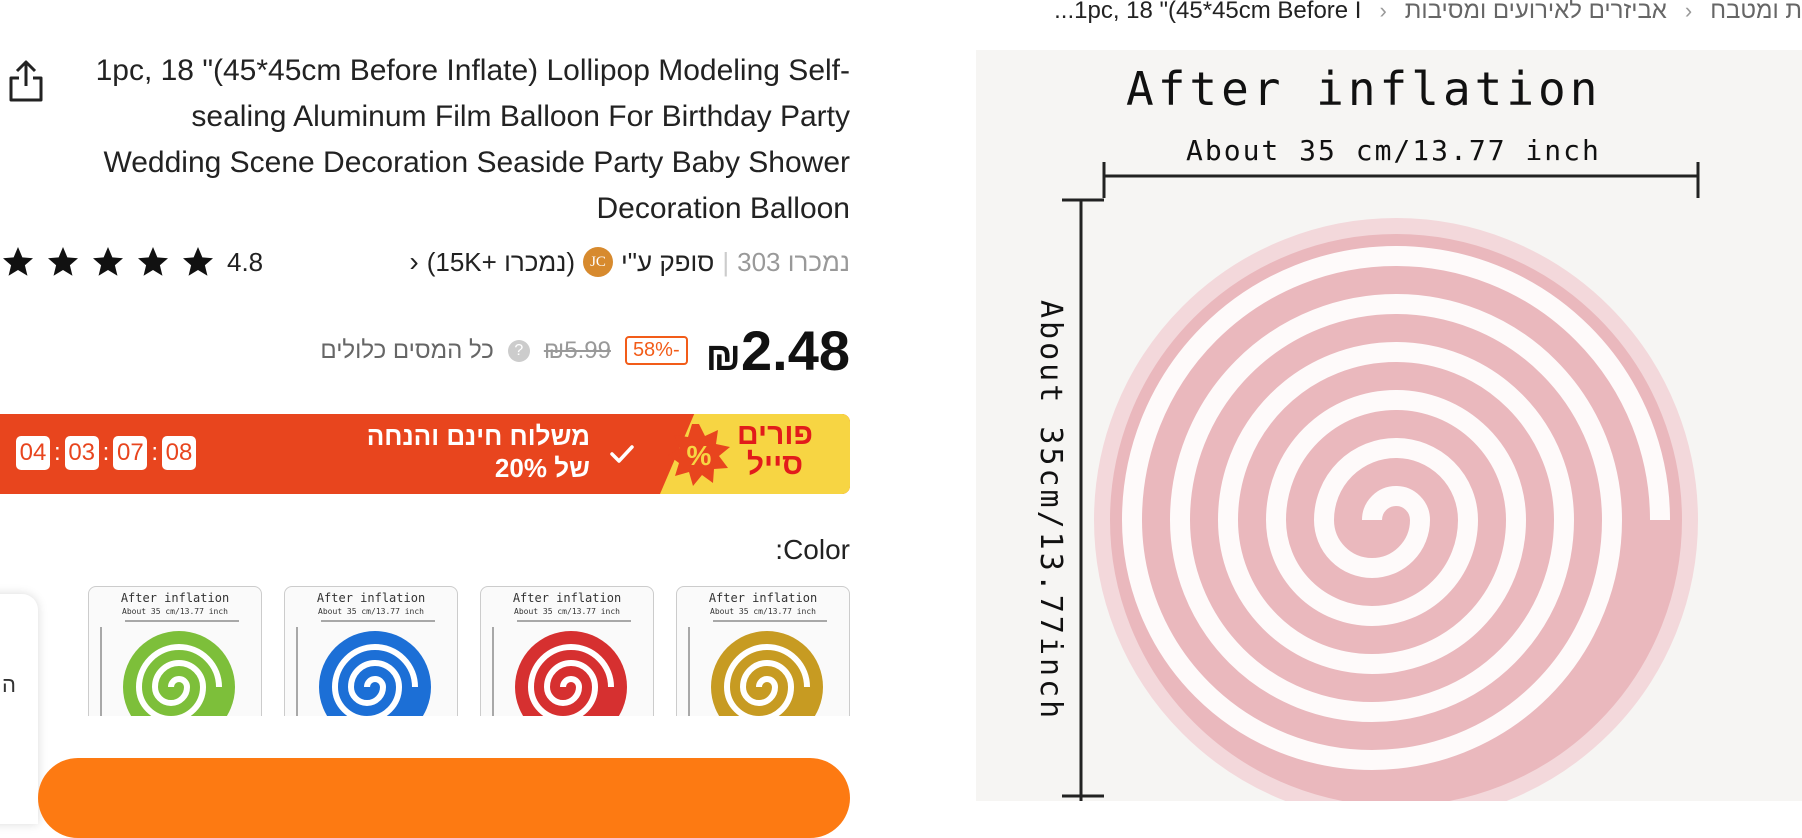 Image resolution: width=1802 pixels, height=838 pixels. What do you see at coordinates (723, 357) in the screenshot?
I see `currency-symbol: ₪` at bounding box center [723, 357].